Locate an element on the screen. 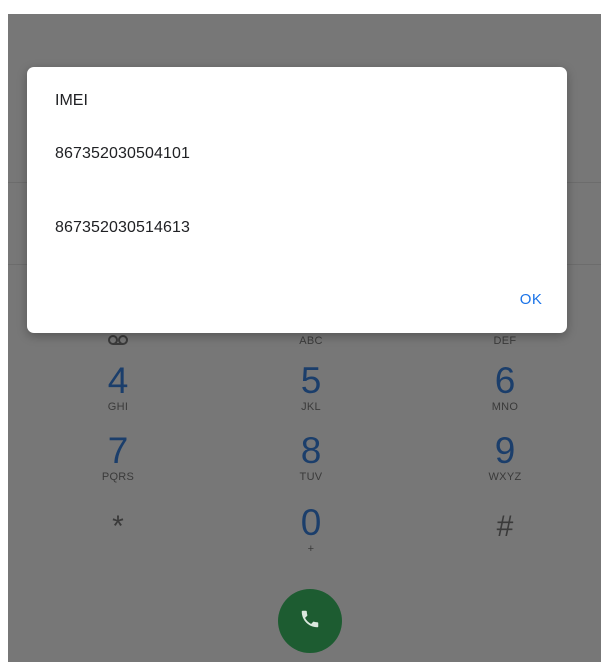 The image size is (601, 662). dial-key-digit: 6 is located at coordinates (505, 380).